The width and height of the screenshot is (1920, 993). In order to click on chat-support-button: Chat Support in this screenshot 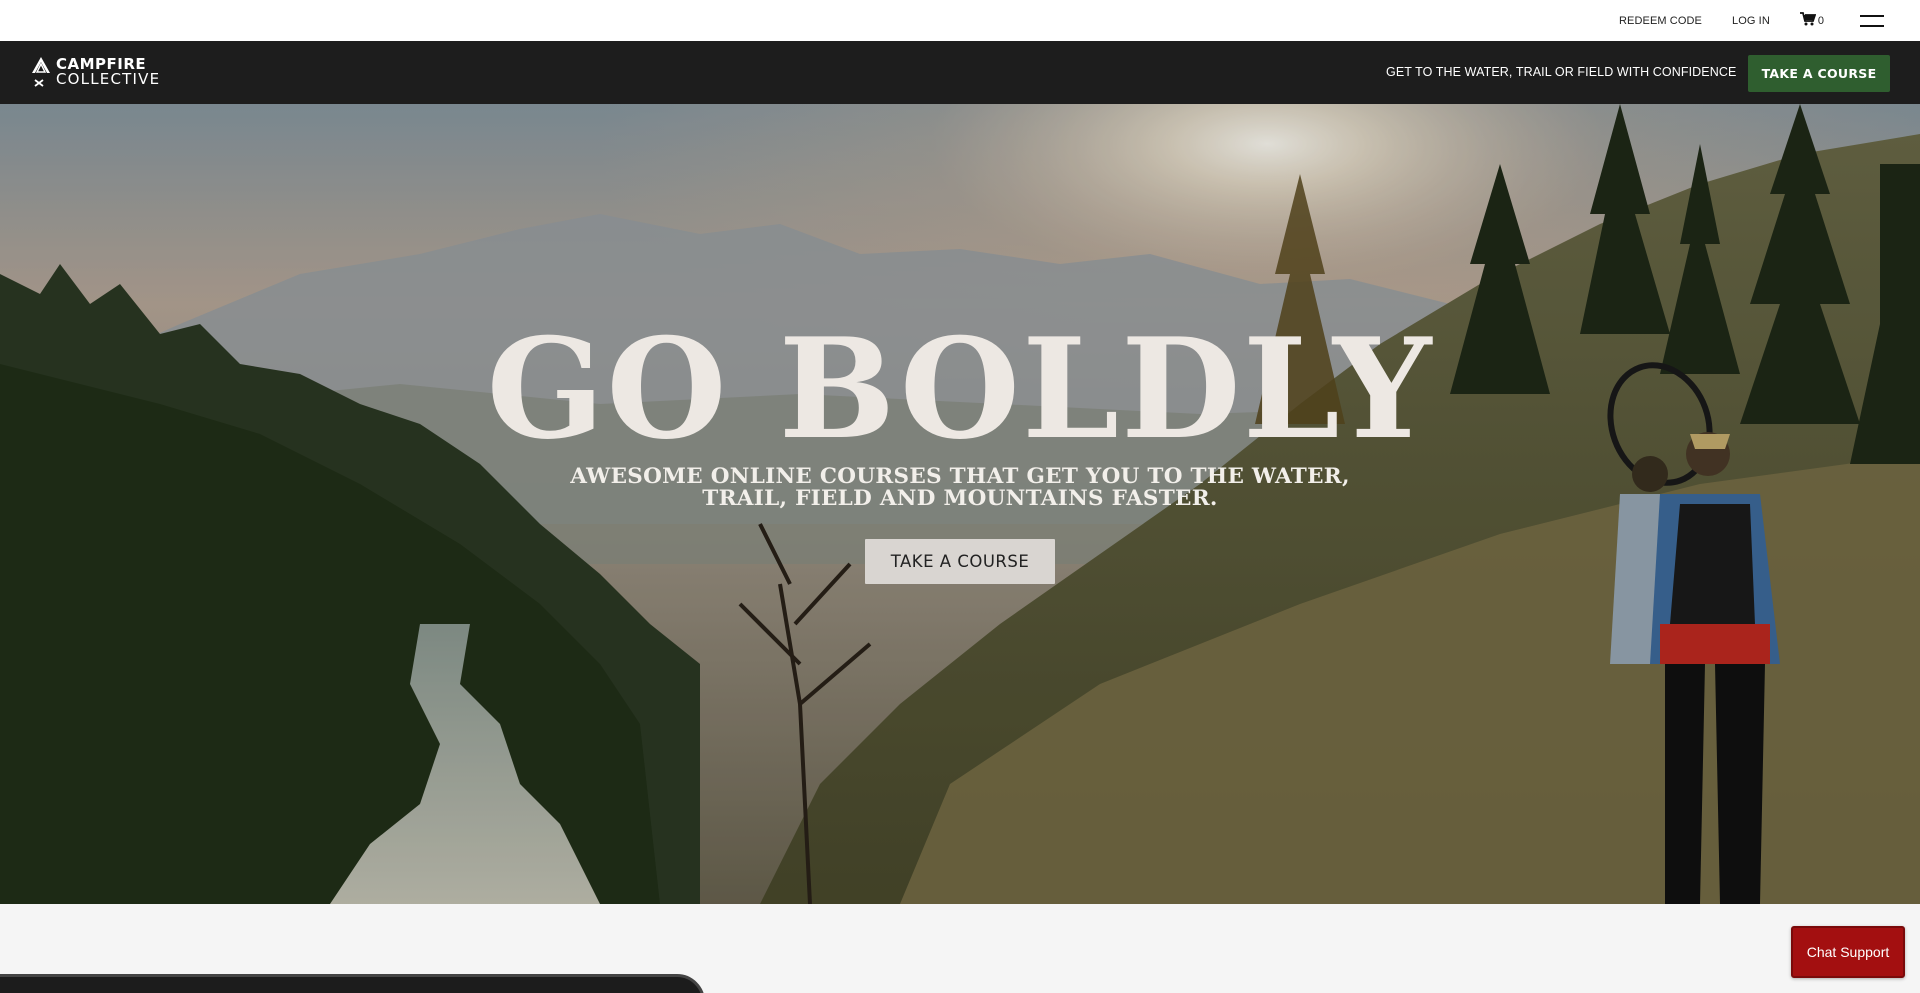, I will do `click(1848, 952)`.